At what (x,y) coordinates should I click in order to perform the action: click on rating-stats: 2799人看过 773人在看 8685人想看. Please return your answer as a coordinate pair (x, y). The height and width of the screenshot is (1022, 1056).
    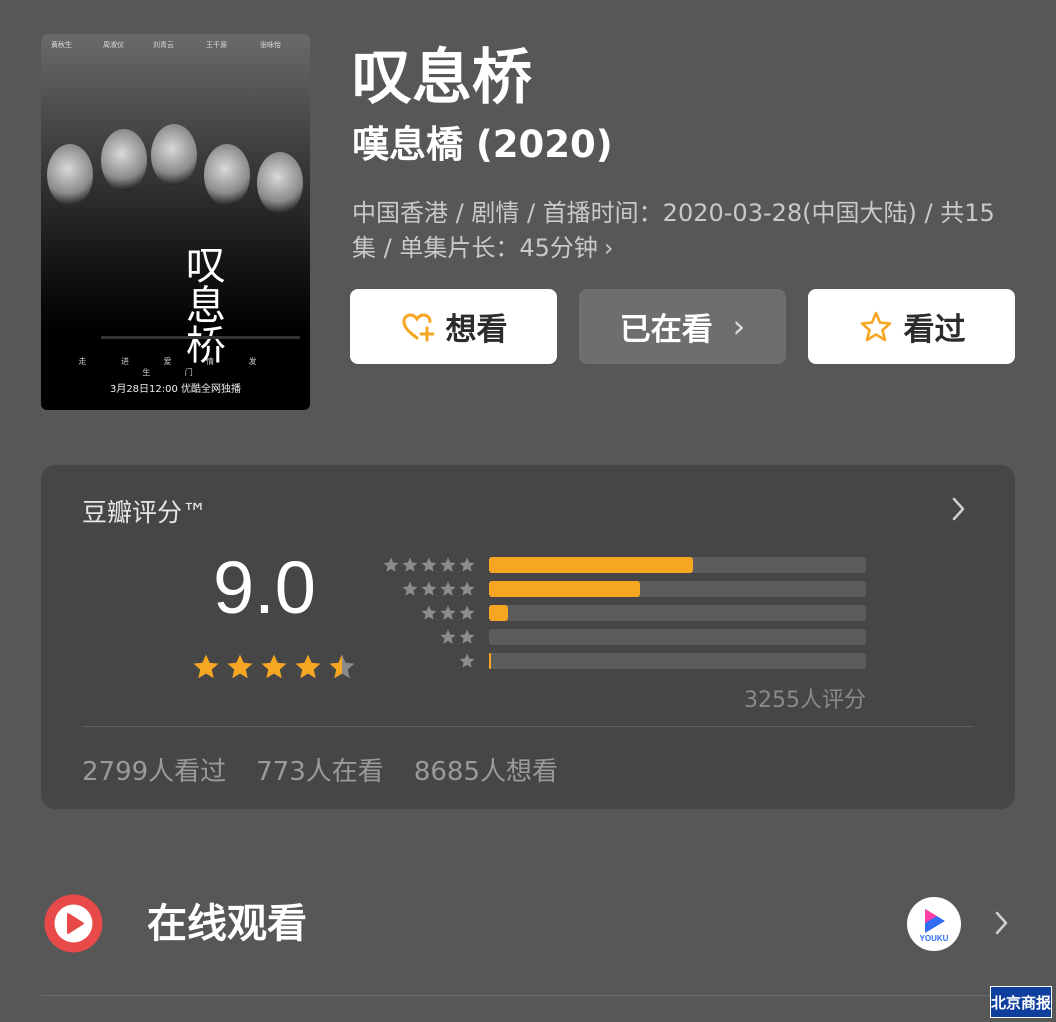
    Looking at the image, I should click on (320, 769).